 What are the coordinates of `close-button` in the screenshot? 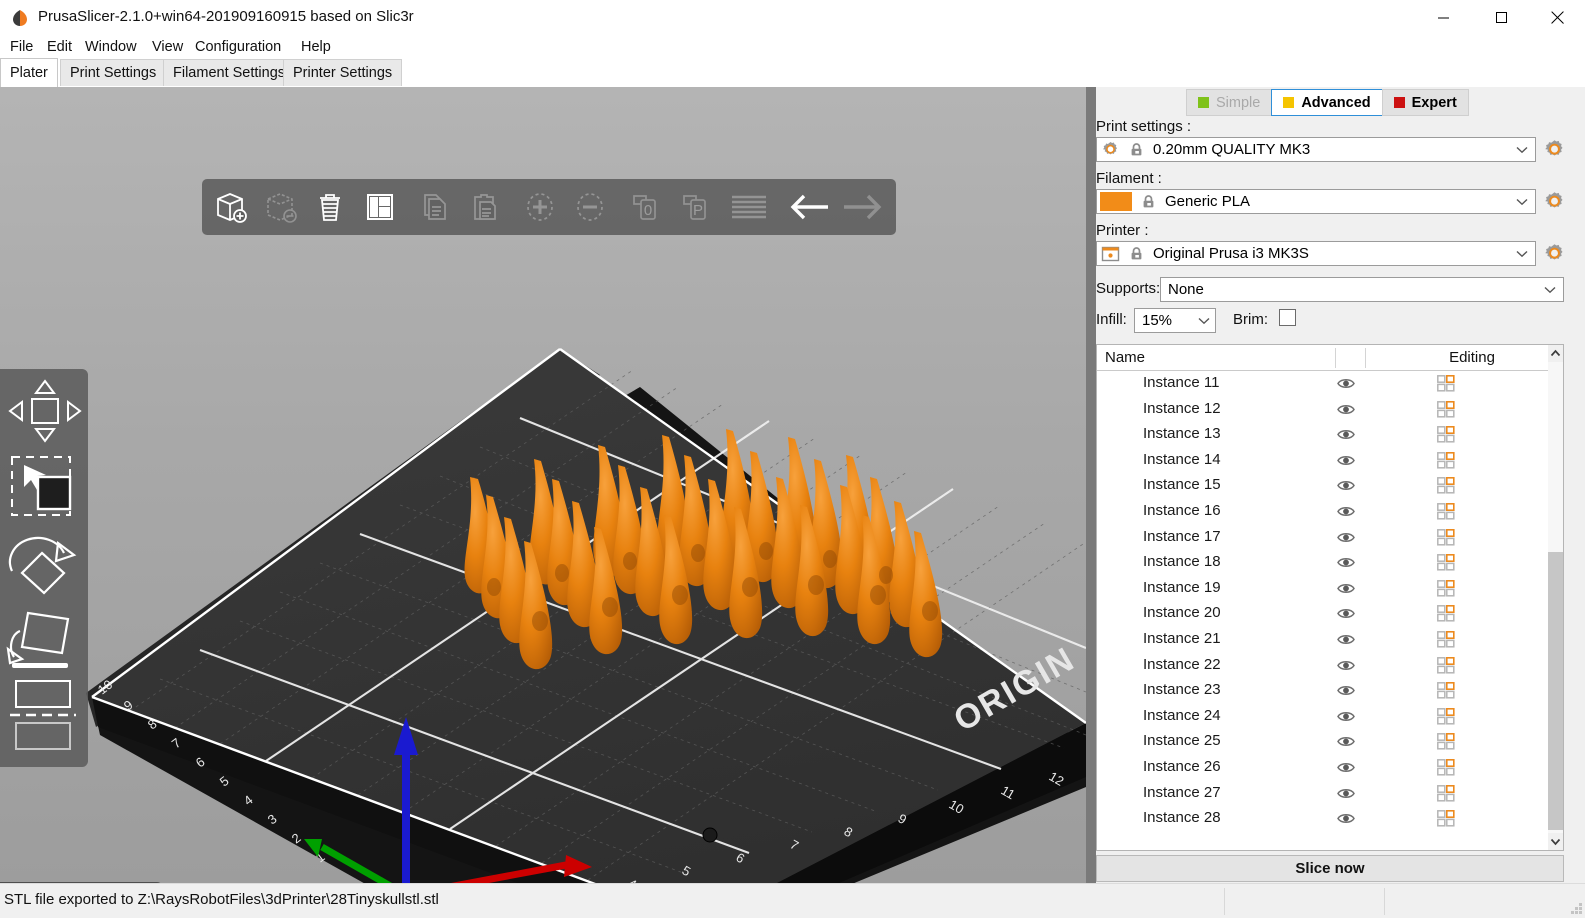 It's located at (1558, 18).